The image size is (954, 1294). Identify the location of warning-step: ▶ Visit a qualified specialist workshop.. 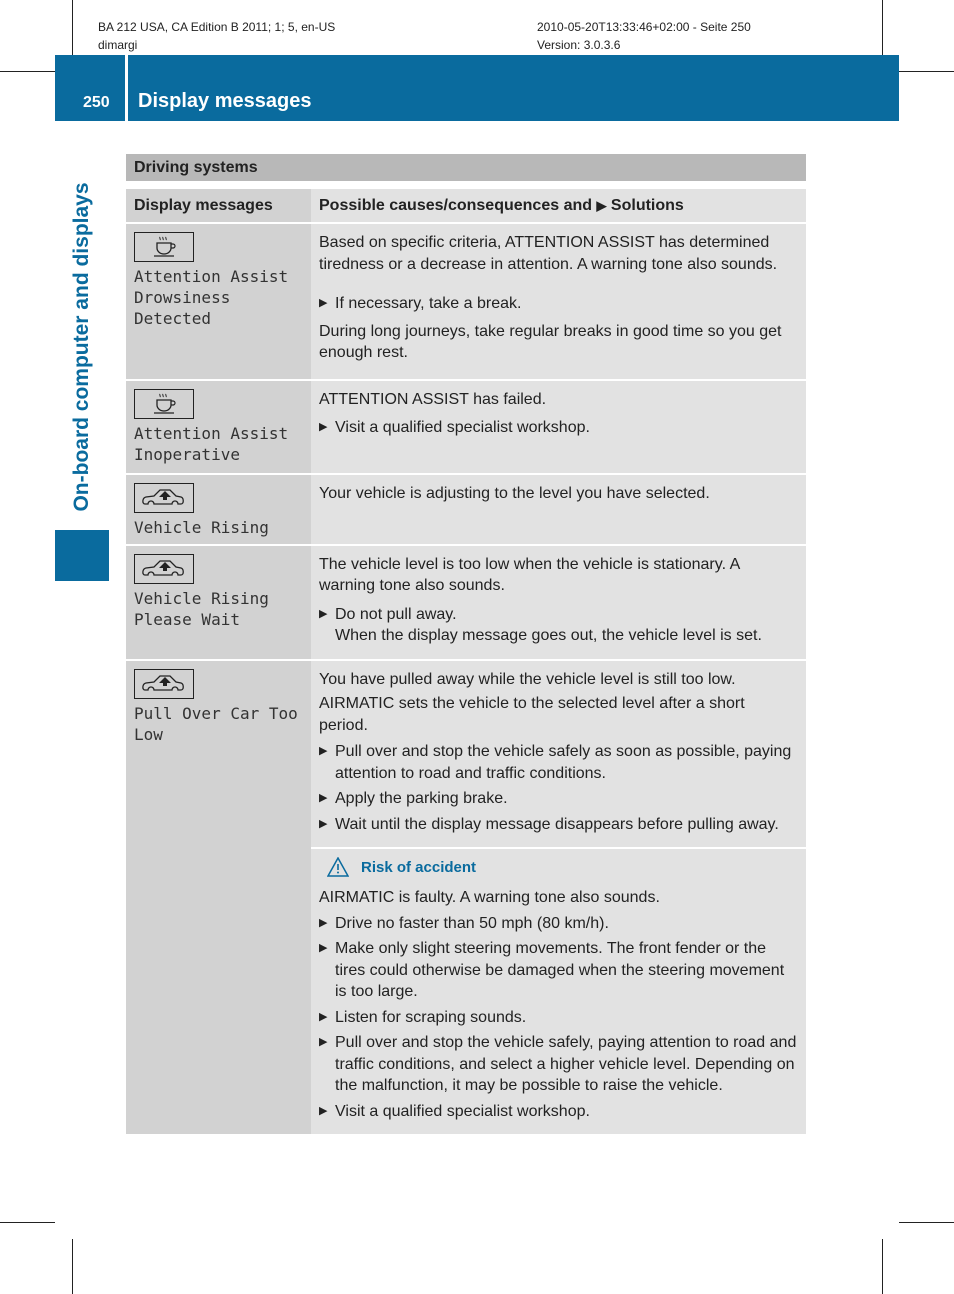
(558, 1112).